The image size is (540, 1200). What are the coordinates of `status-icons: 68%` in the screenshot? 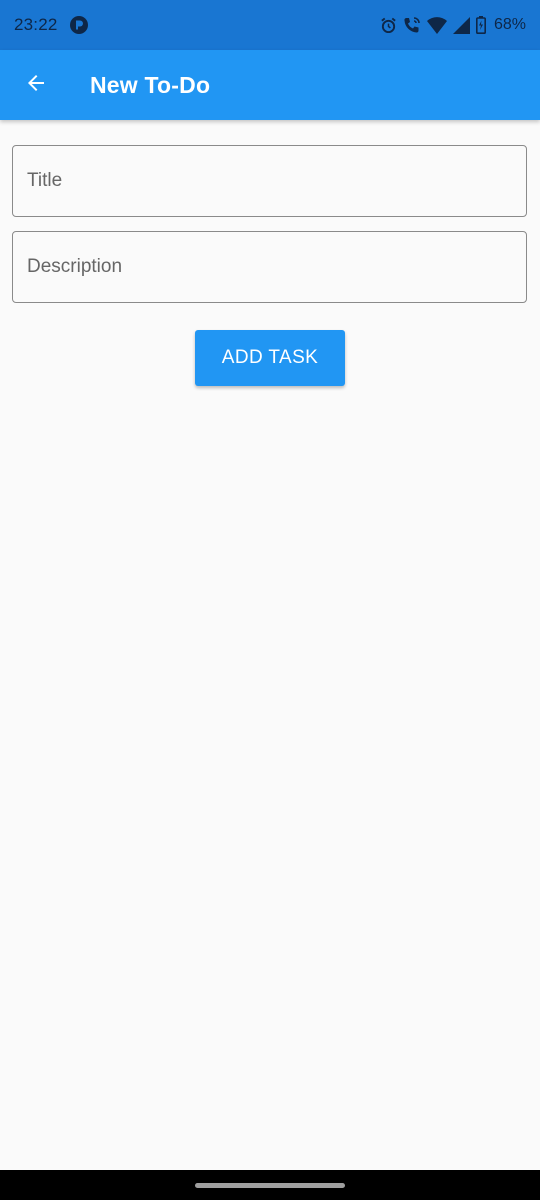 It's located at (453, 25).